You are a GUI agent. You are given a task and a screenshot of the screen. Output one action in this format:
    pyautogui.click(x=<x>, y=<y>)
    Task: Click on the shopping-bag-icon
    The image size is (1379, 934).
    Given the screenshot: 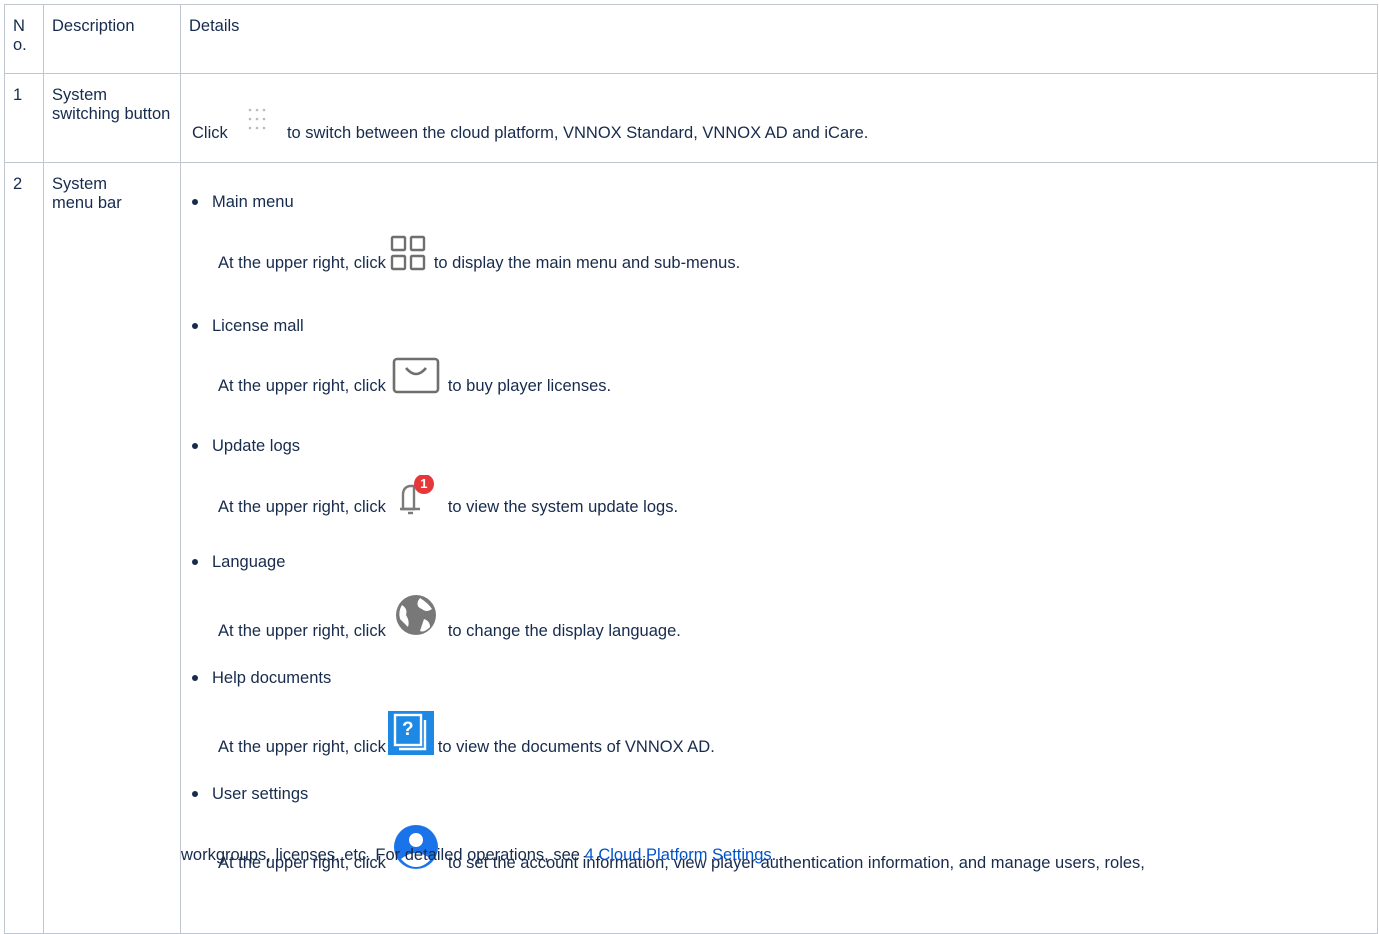 What is the action you would take?
    pyautogui.click(x=417, y=376)
    